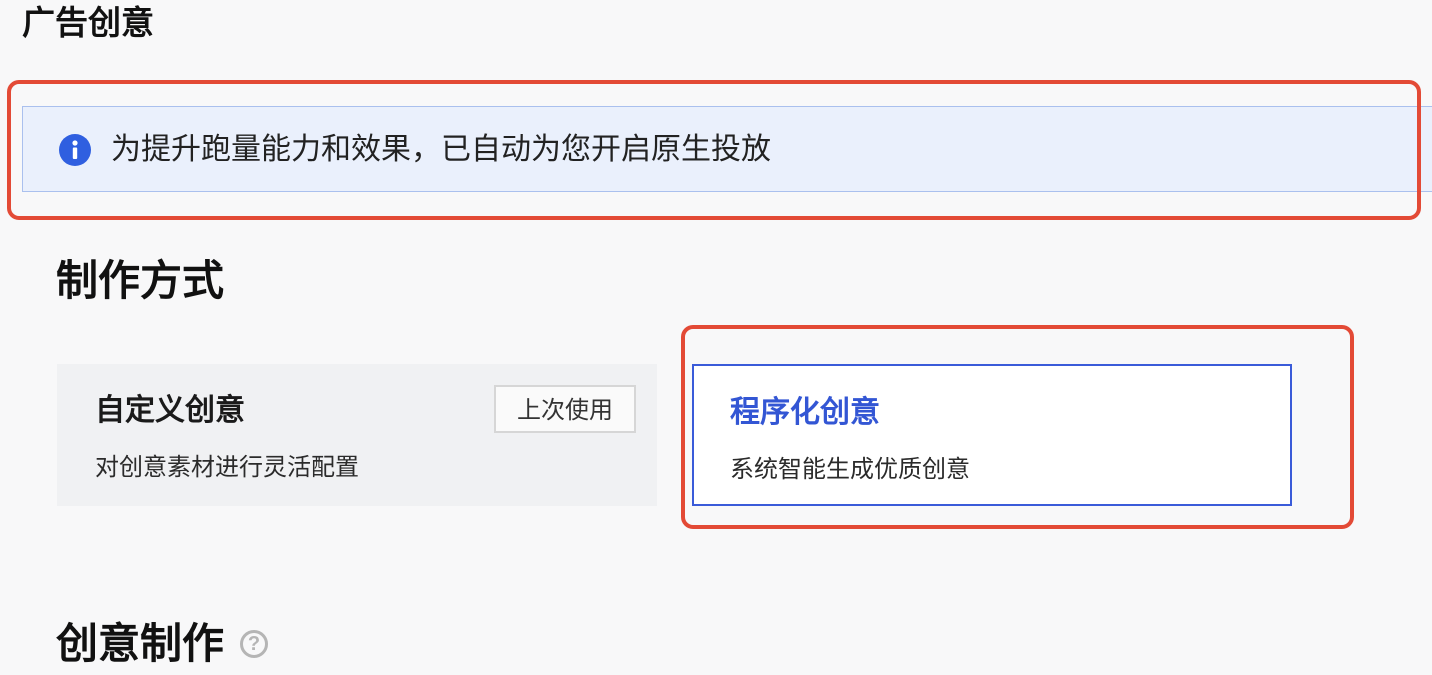 The width and height of the screenshot is (1432, 675). What do you see at coordinates (565, 409) in the screenshot?
I see `last-used-badge: 上次使用` at bounding box center [565, 409].